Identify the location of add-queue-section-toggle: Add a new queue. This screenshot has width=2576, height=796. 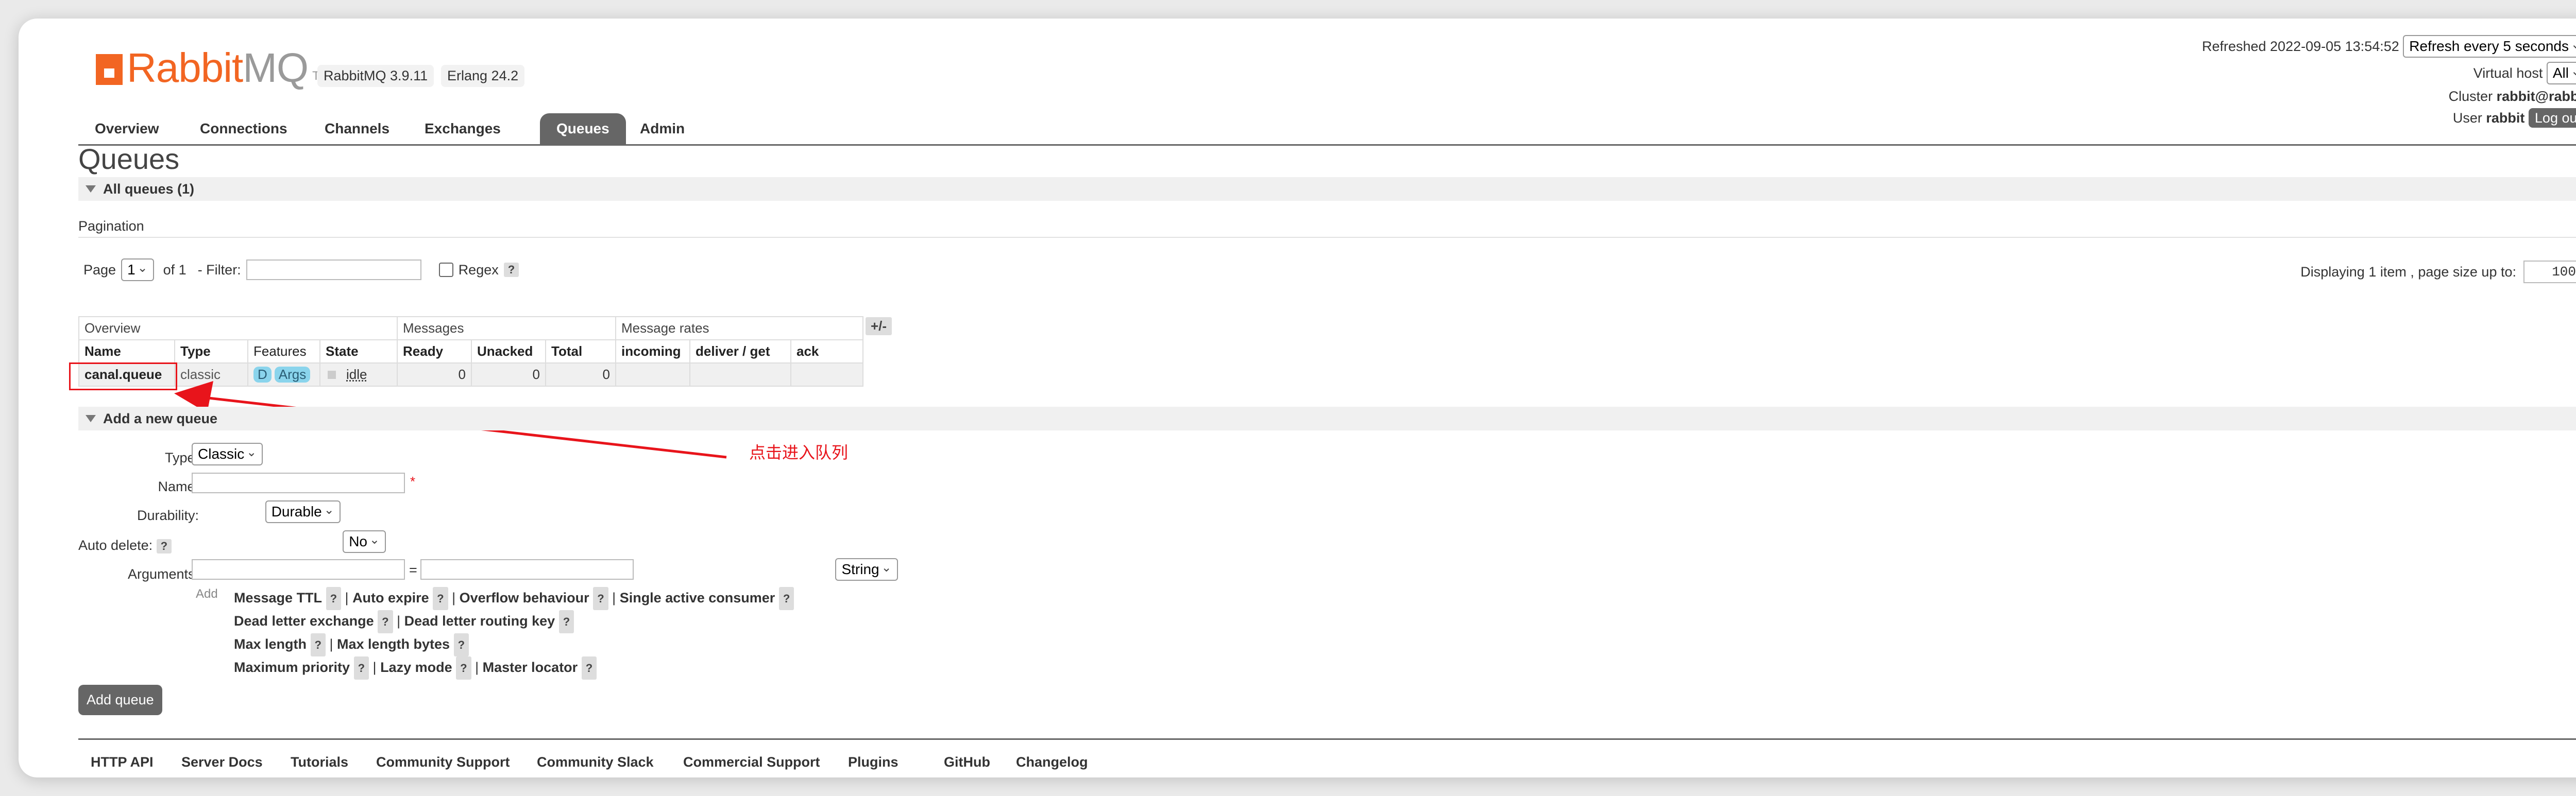
(1327, 418).